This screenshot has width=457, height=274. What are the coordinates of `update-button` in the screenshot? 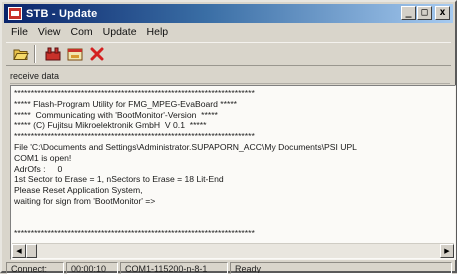 It's located at (75, 54).